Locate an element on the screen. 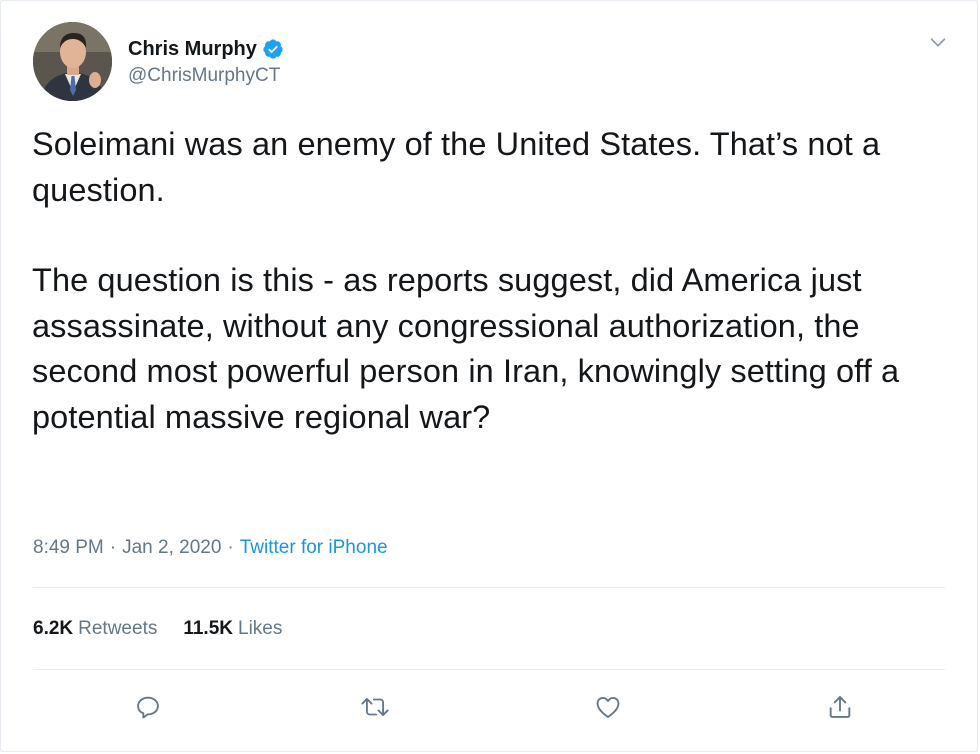 Image resolution: width=980 pixels, height=754 pixels. avatar-photo is located at coordinates (72, 61).